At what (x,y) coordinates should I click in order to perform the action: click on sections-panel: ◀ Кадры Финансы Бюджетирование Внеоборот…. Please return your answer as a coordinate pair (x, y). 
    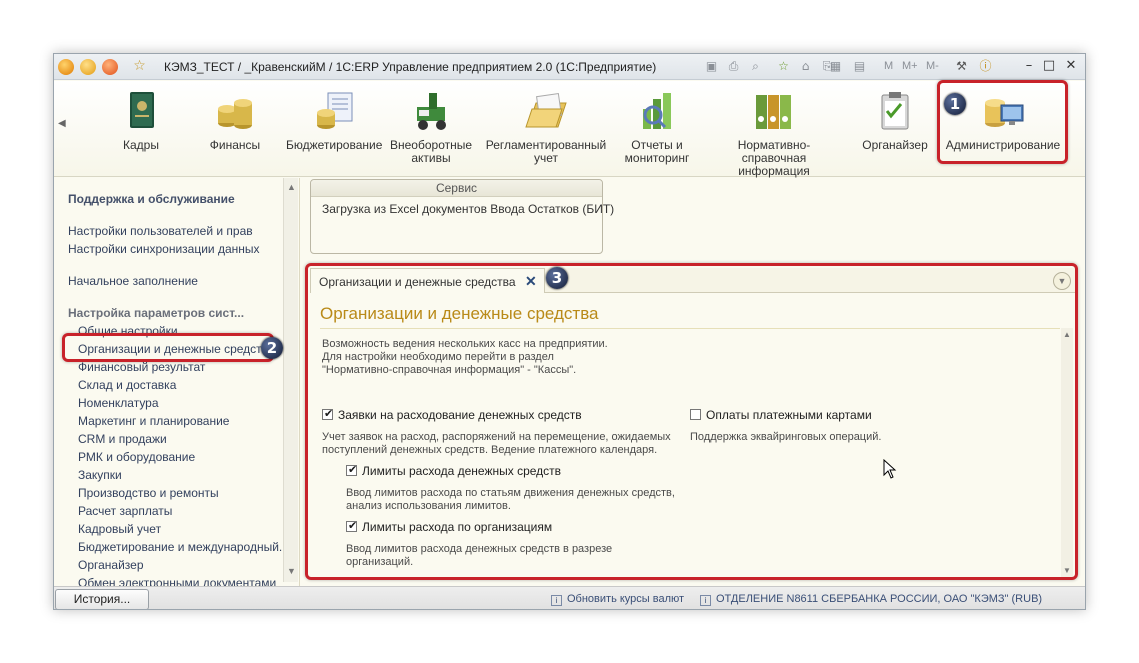
    Looking at the image, I should click on (569, 129).